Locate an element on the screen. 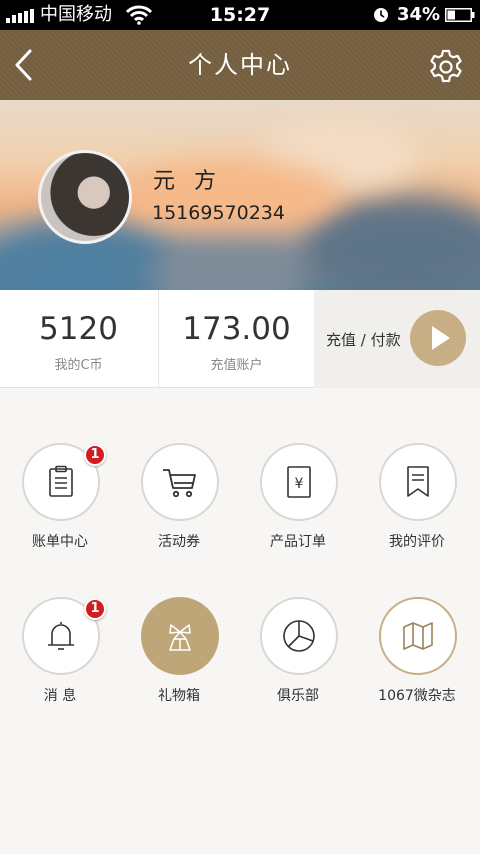  menu-label: 活动券 is located at coordinates (179, 542).